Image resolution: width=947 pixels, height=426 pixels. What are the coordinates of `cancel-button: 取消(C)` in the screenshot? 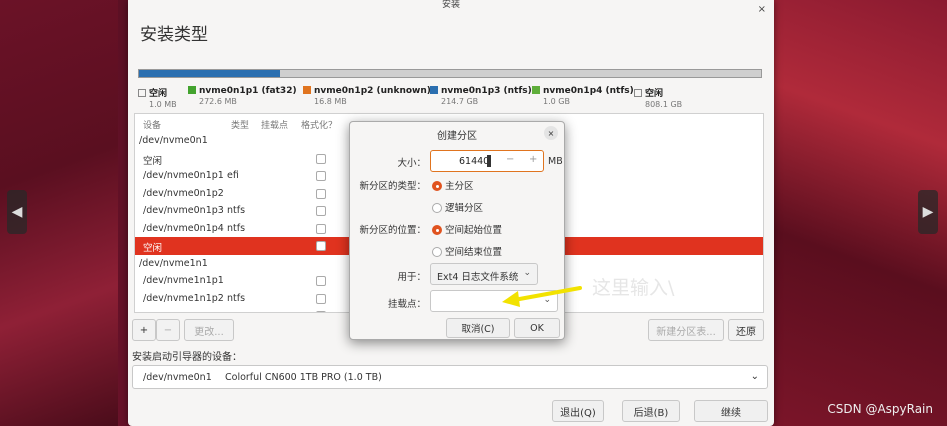 It's located at (478, 328).